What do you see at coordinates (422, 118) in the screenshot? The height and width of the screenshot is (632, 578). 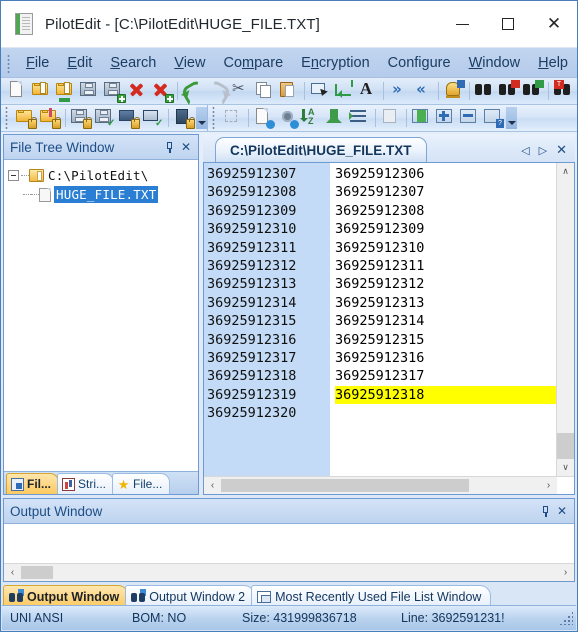 I see `expand-collapse-icon` at bounding box center [422, 118].